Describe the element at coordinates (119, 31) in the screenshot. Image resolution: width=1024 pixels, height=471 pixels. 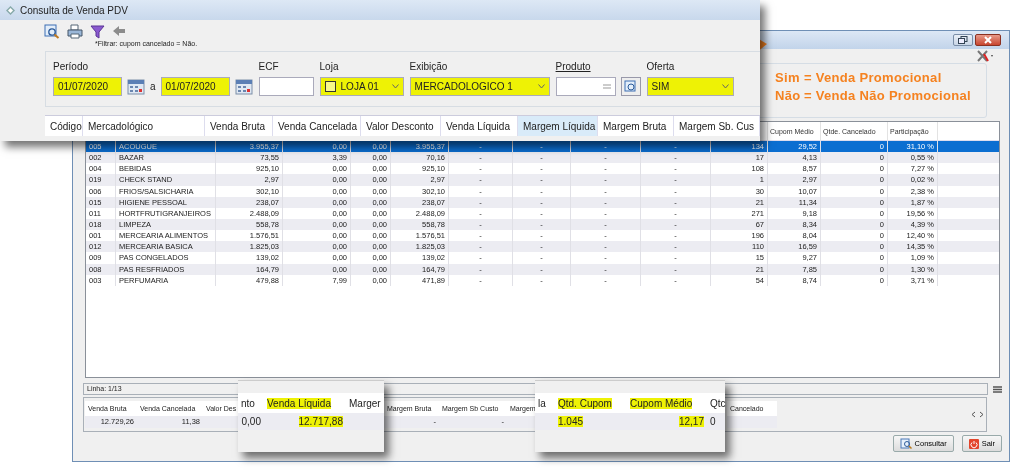
I see `back-arrow-icon` at that location.